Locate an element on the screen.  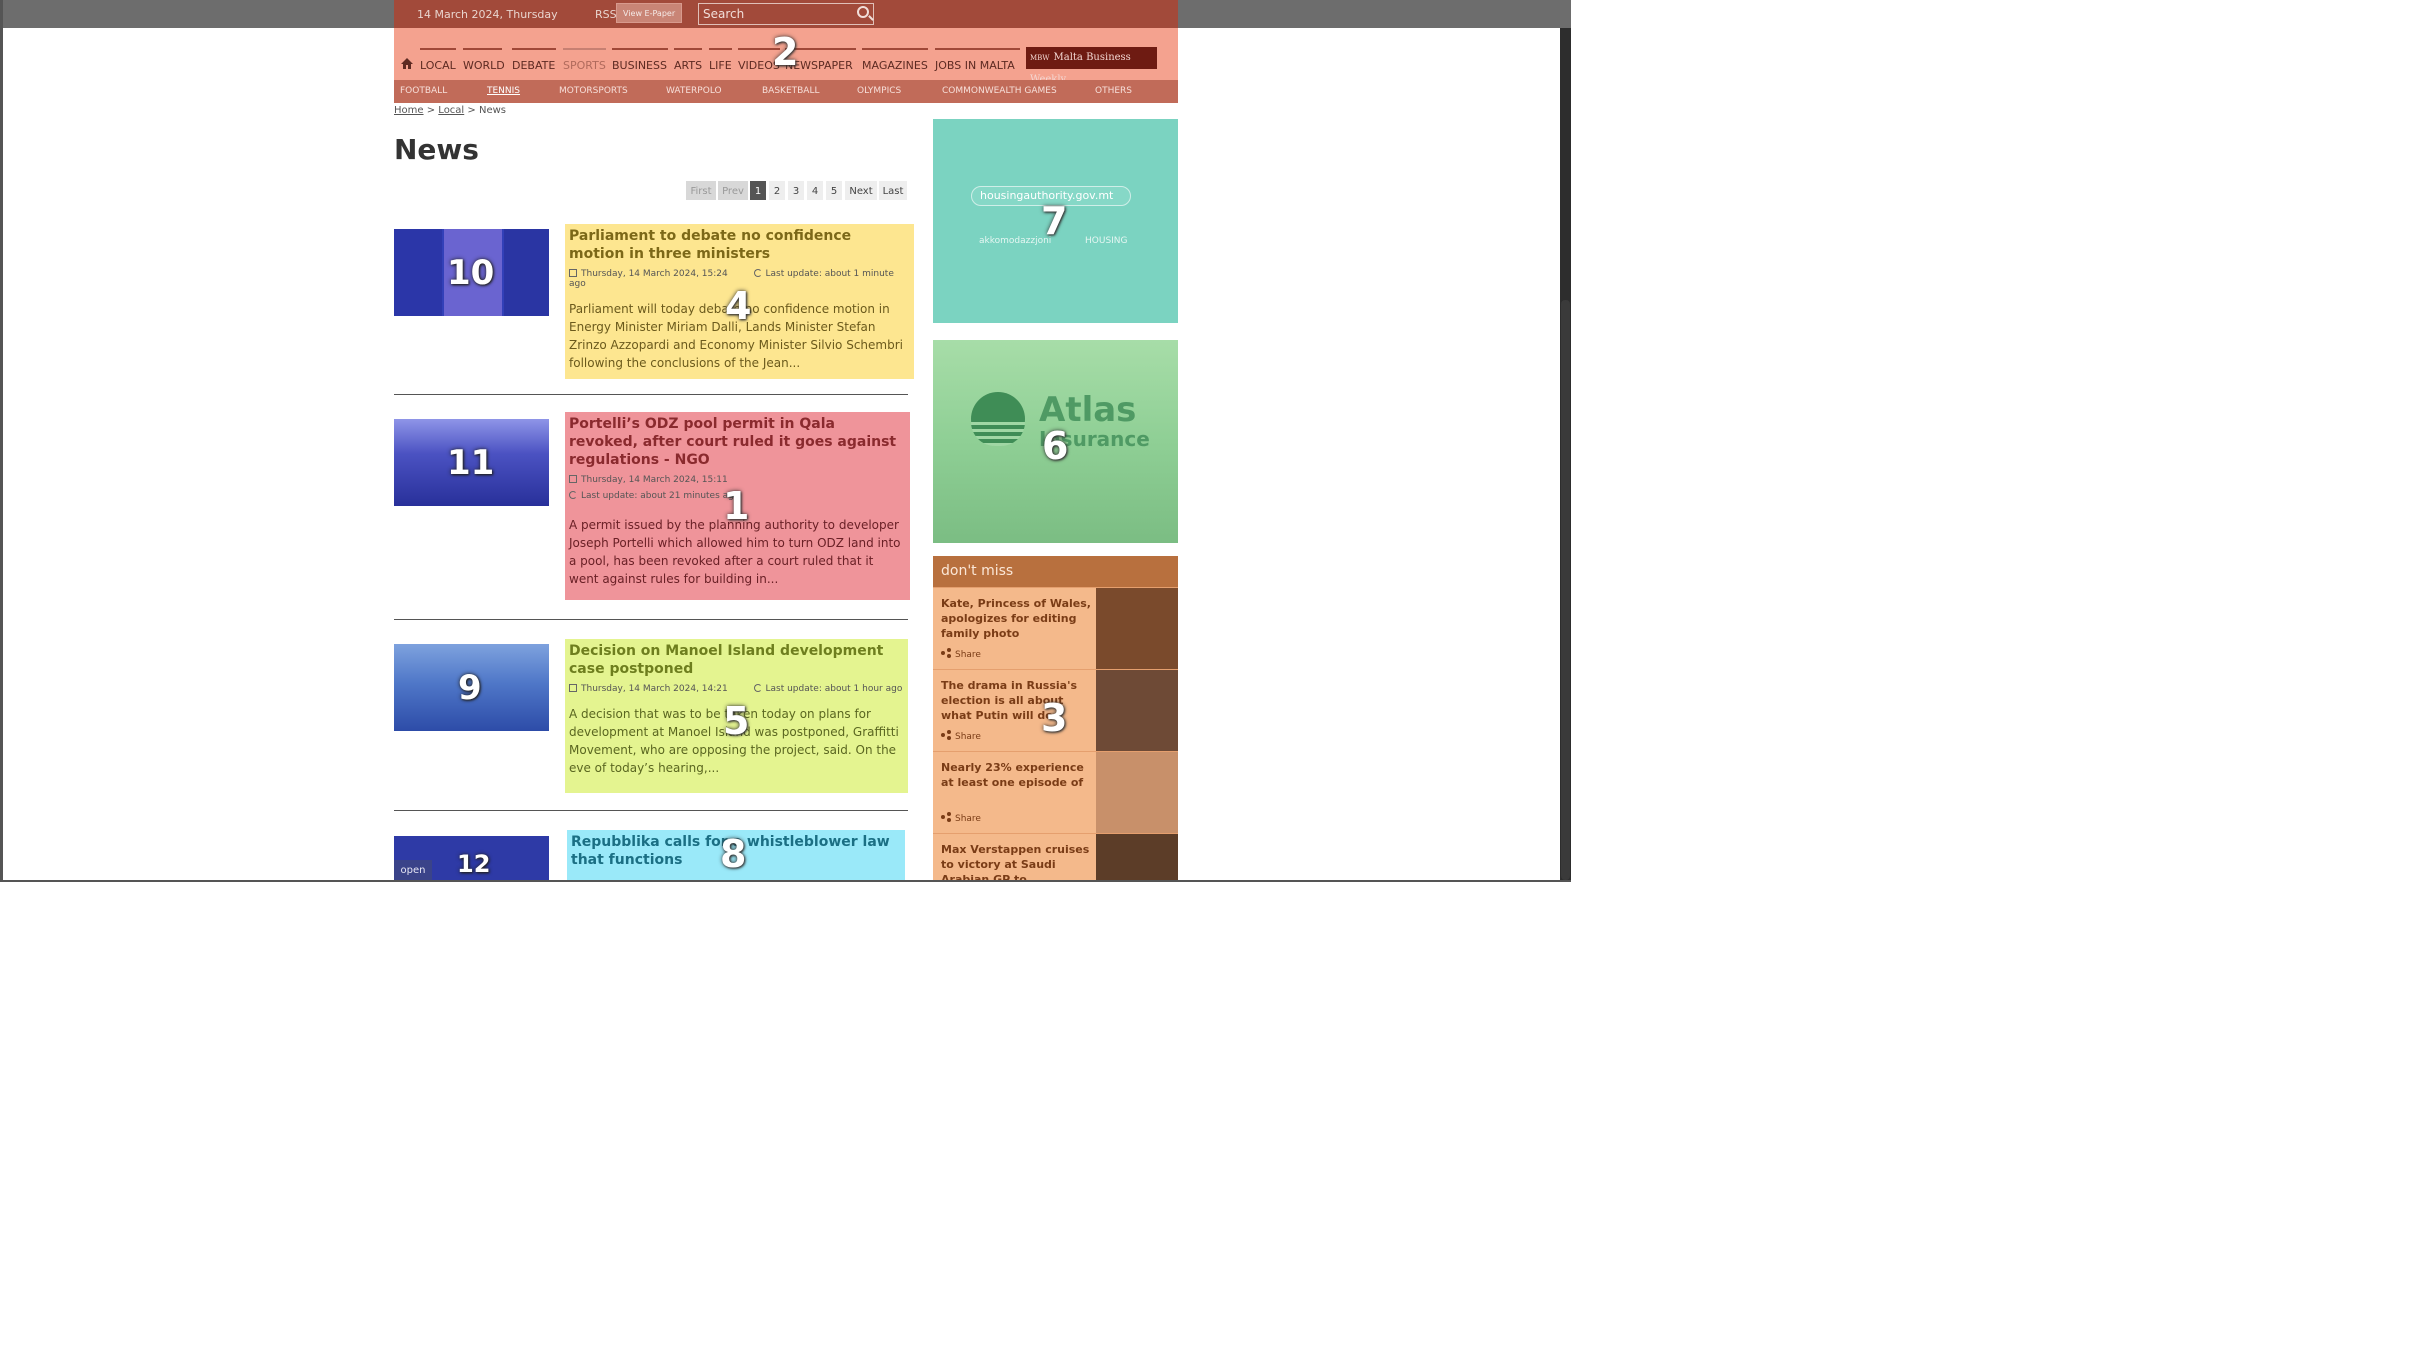
region-badge-thumb: 9 is located at coordinates (470, 688).